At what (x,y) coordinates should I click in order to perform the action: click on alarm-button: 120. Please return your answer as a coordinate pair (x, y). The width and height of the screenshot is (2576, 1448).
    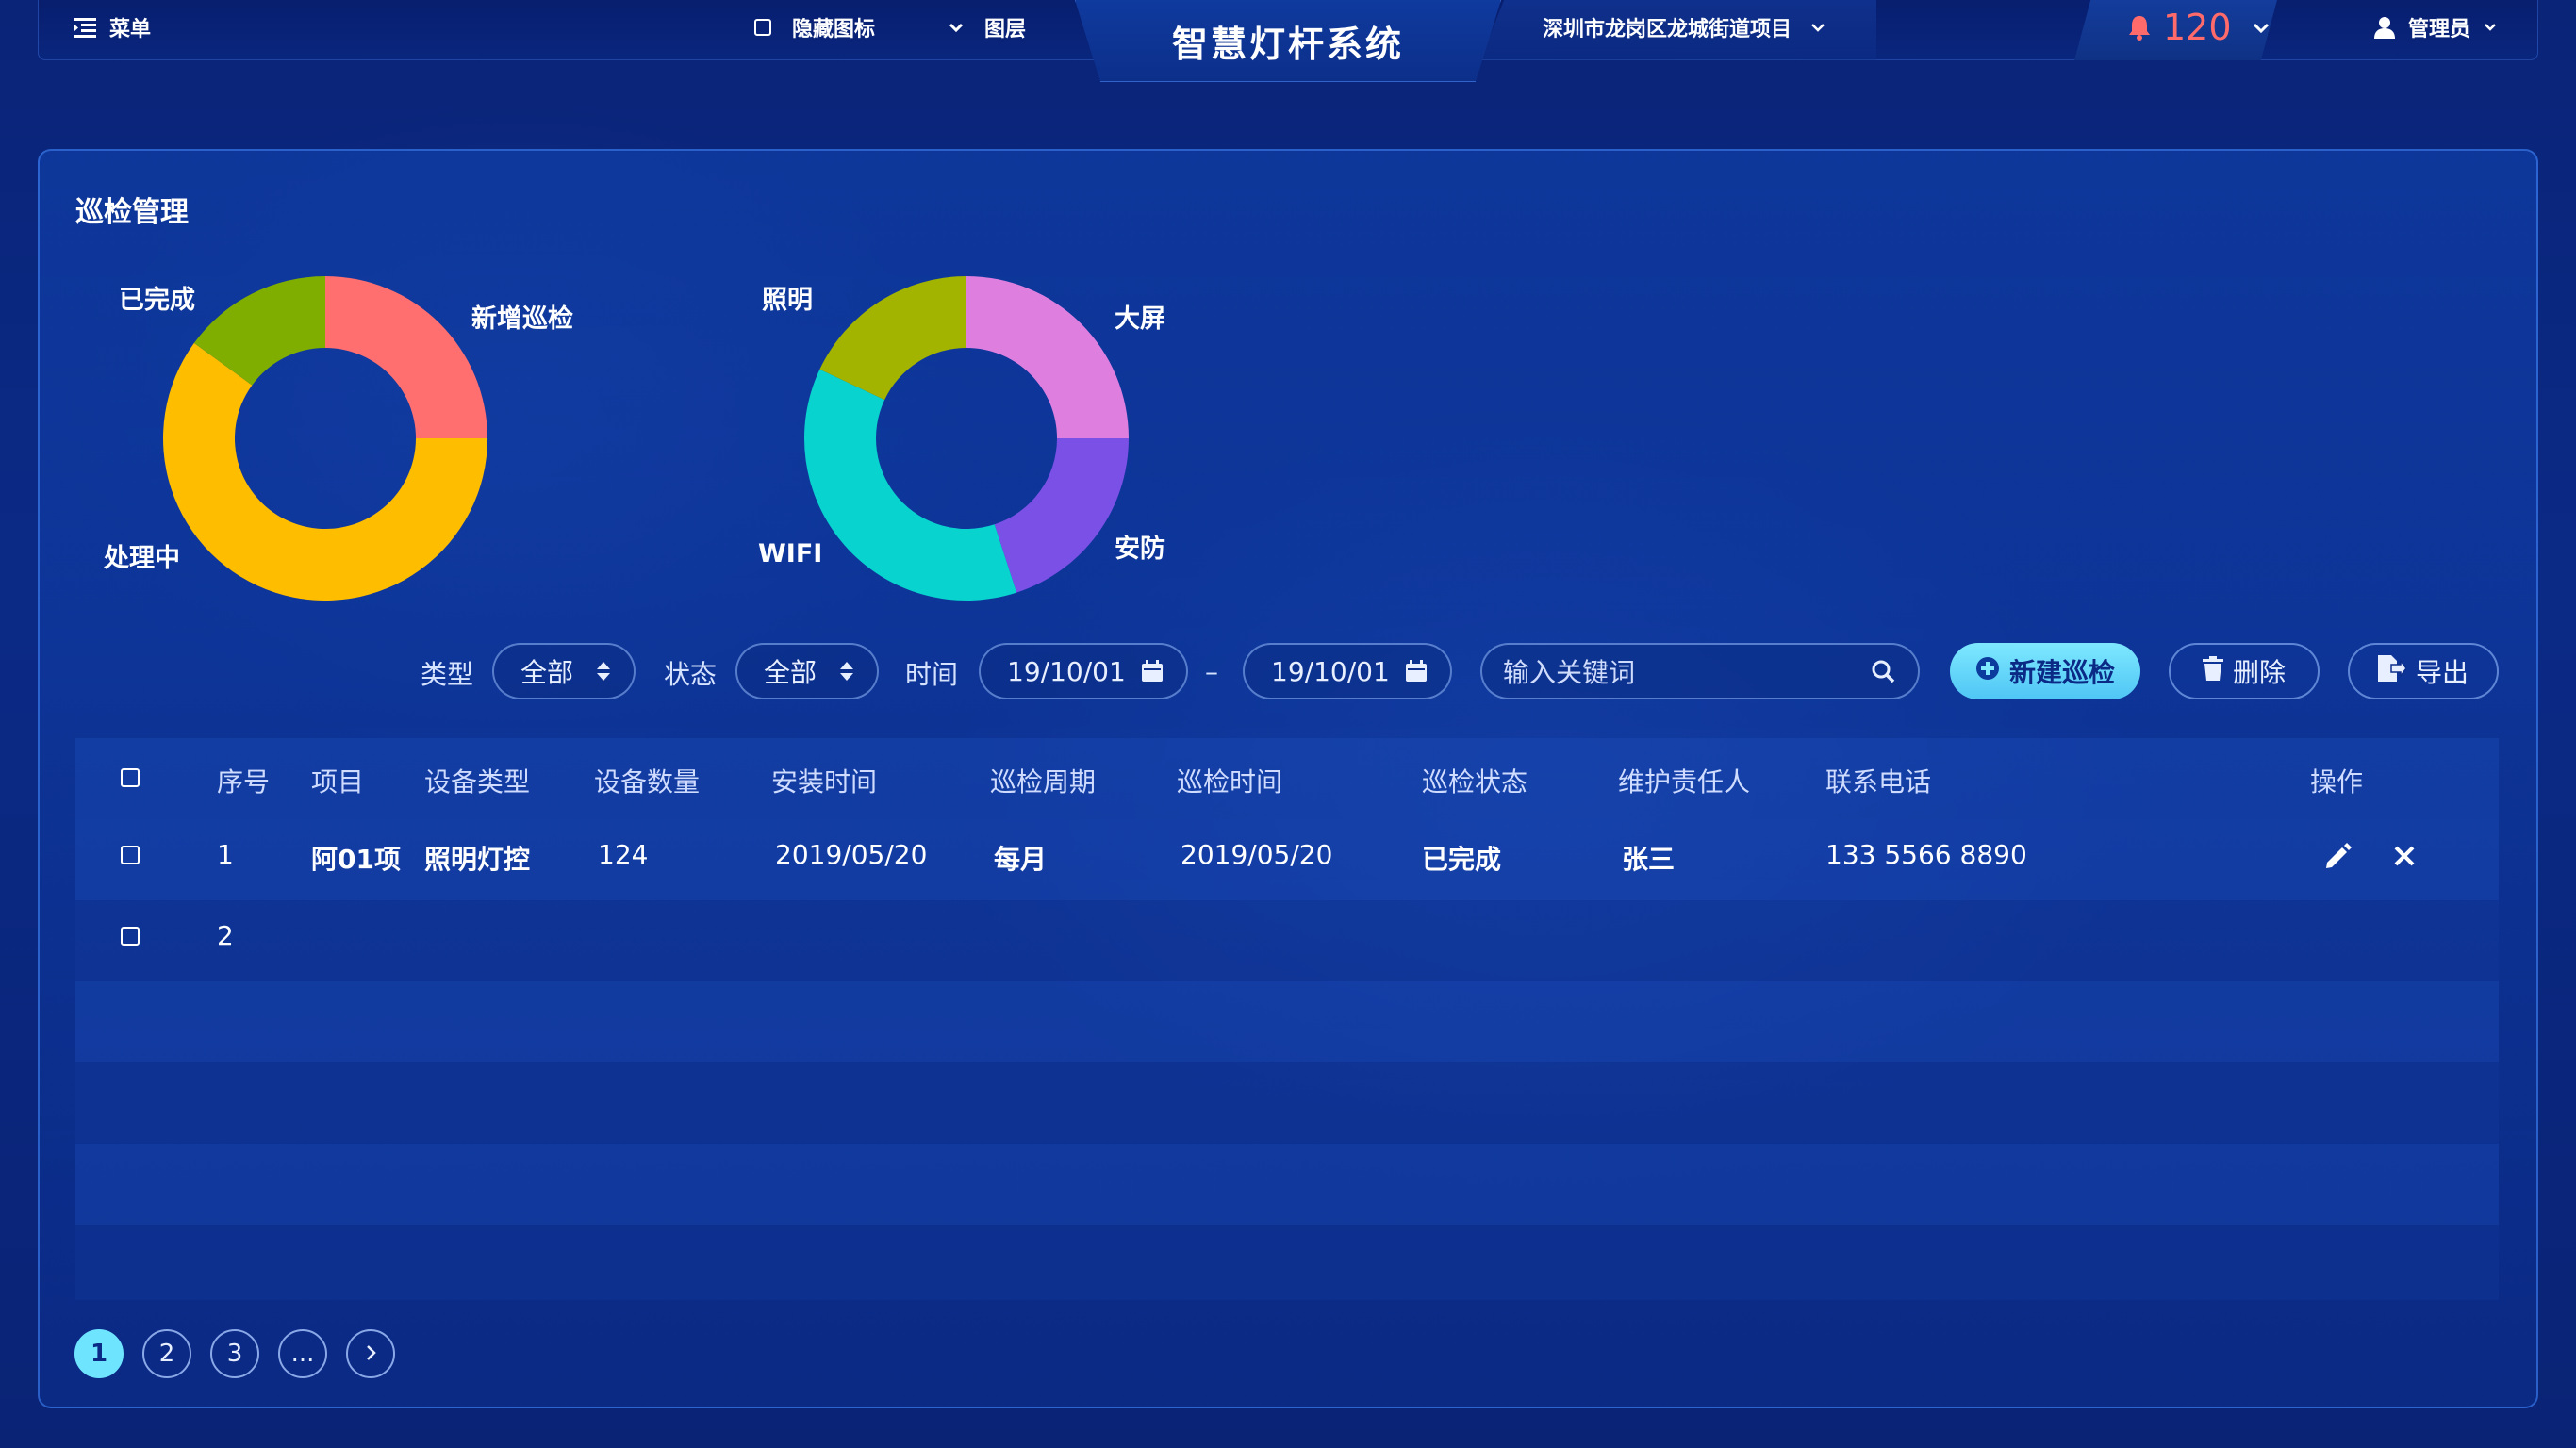
    Looking at the image, I should click on (2198, 27).